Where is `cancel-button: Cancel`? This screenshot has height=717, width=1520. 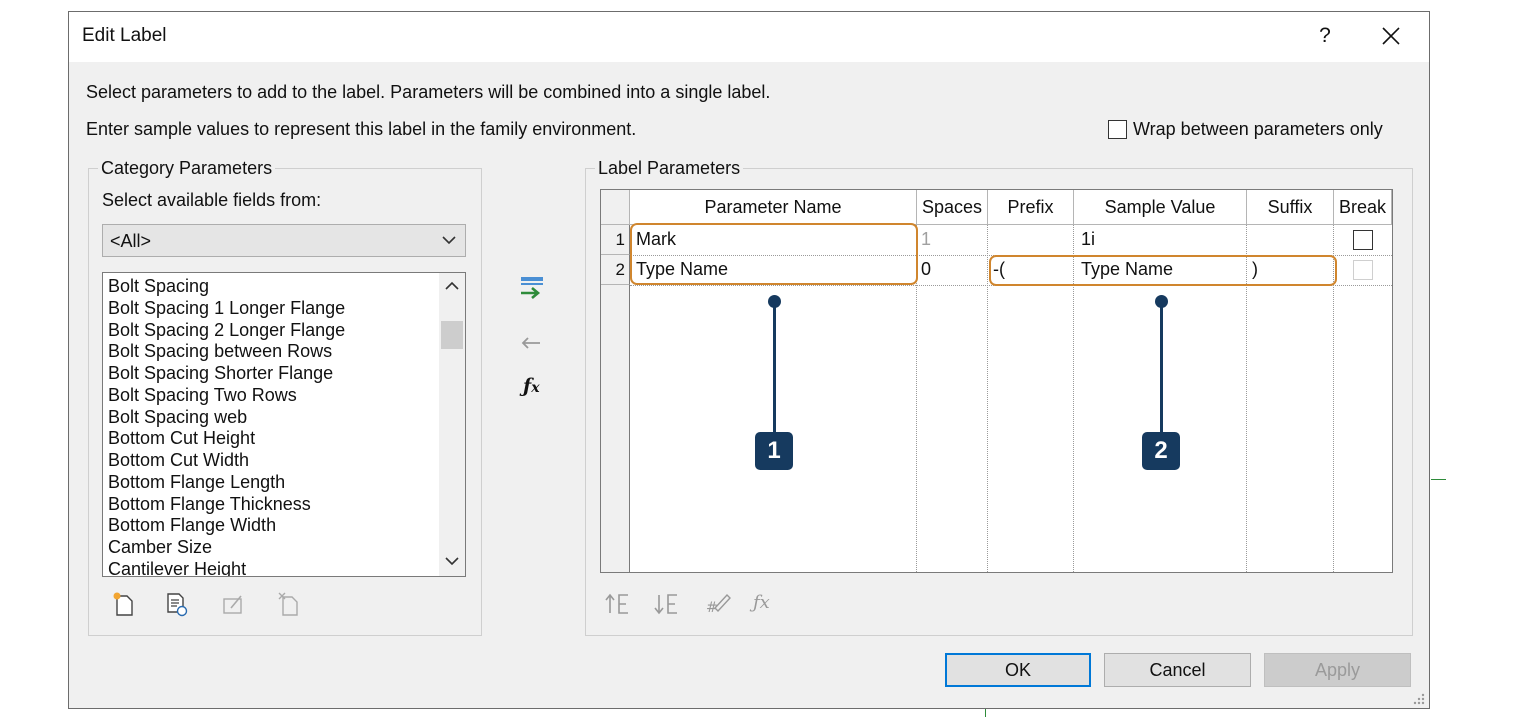 cancel-button: Cancel is located at coordinates (1177, 670).